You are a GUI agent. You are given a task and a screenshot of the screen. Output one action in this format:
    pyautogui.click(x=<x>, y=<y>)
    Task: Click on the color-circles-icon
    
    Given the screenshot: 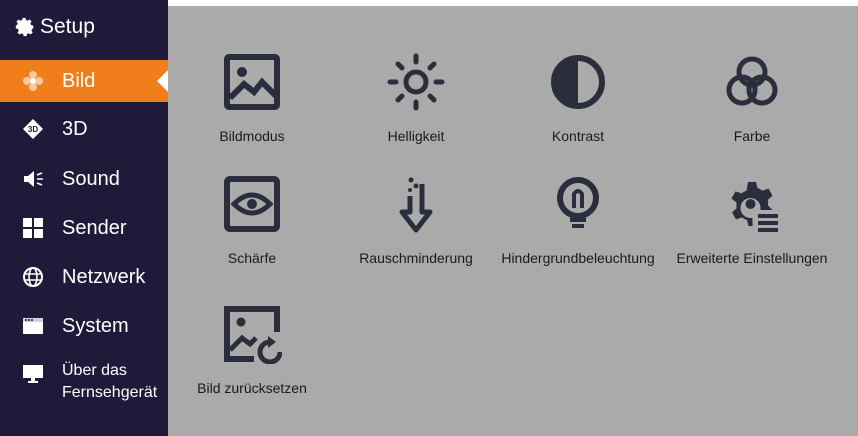 What is the action you would take?
    pyautogui.click(x=752, y=81)
    